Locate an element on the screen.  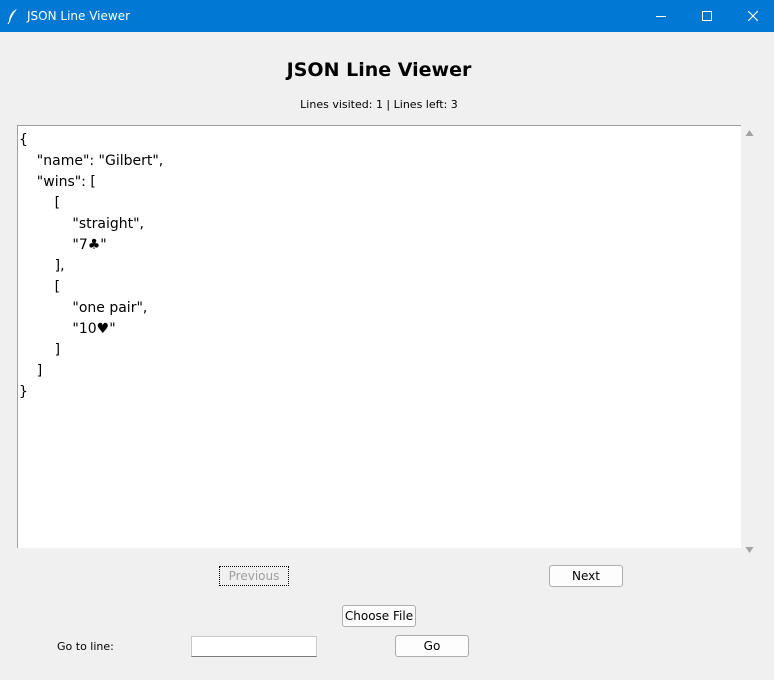
code-line: ], is located at coordinates (42, 266).